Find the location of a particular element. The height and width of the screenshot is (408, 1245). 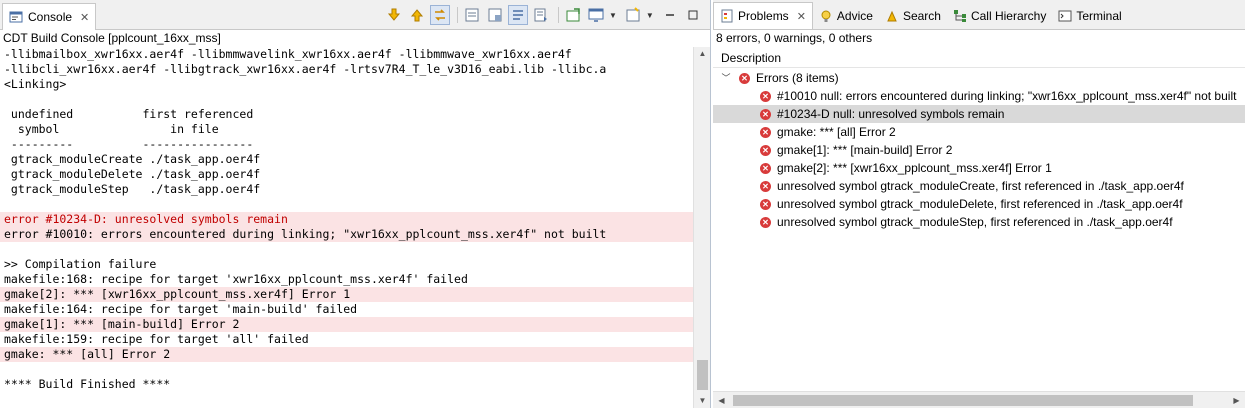

errors-group: ﹀ ✕ Errors (8 items) is located at coordinates (979, 78).